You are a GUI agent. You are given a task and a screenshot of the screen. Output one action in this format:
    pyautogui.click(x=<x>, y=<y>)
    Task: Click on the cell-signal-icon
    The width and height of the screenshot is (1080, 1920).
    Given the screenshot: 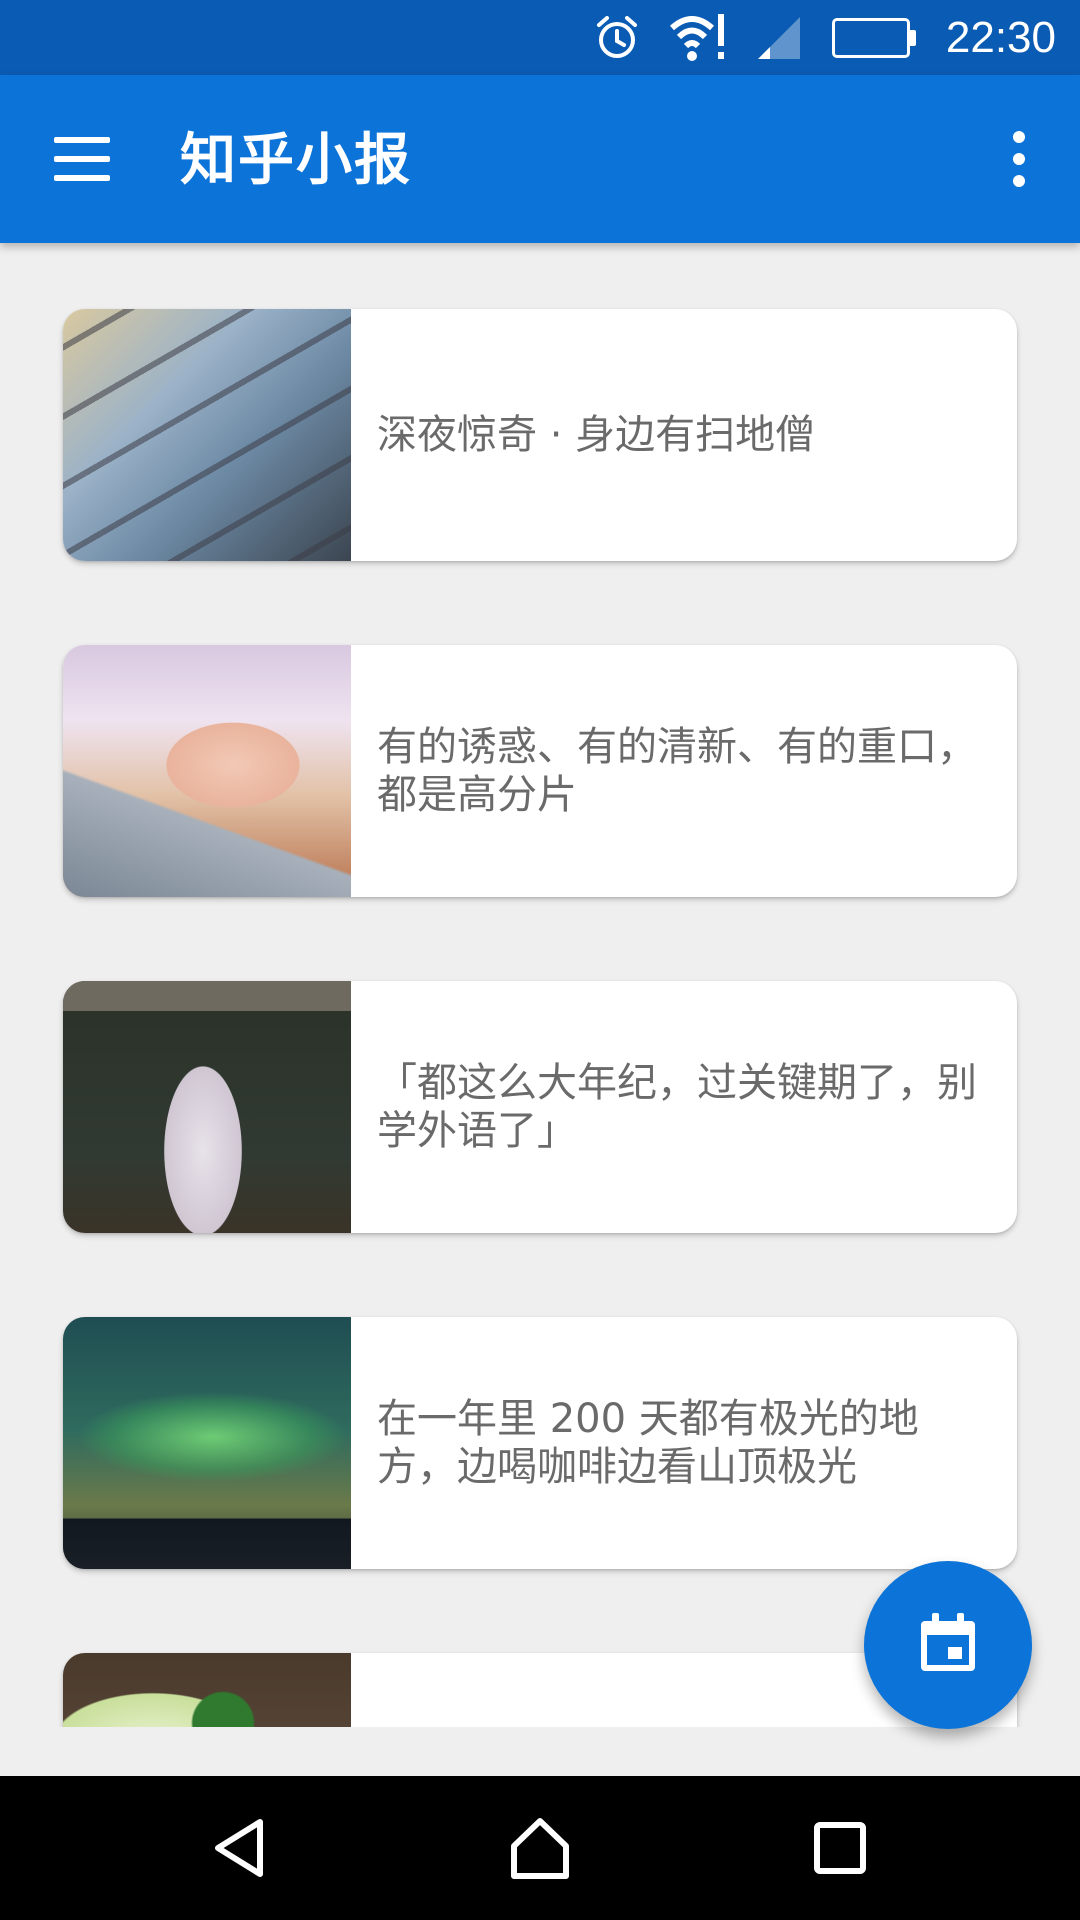 What is the action you would take?
    pyautogui.click(x=779, y=38)
    